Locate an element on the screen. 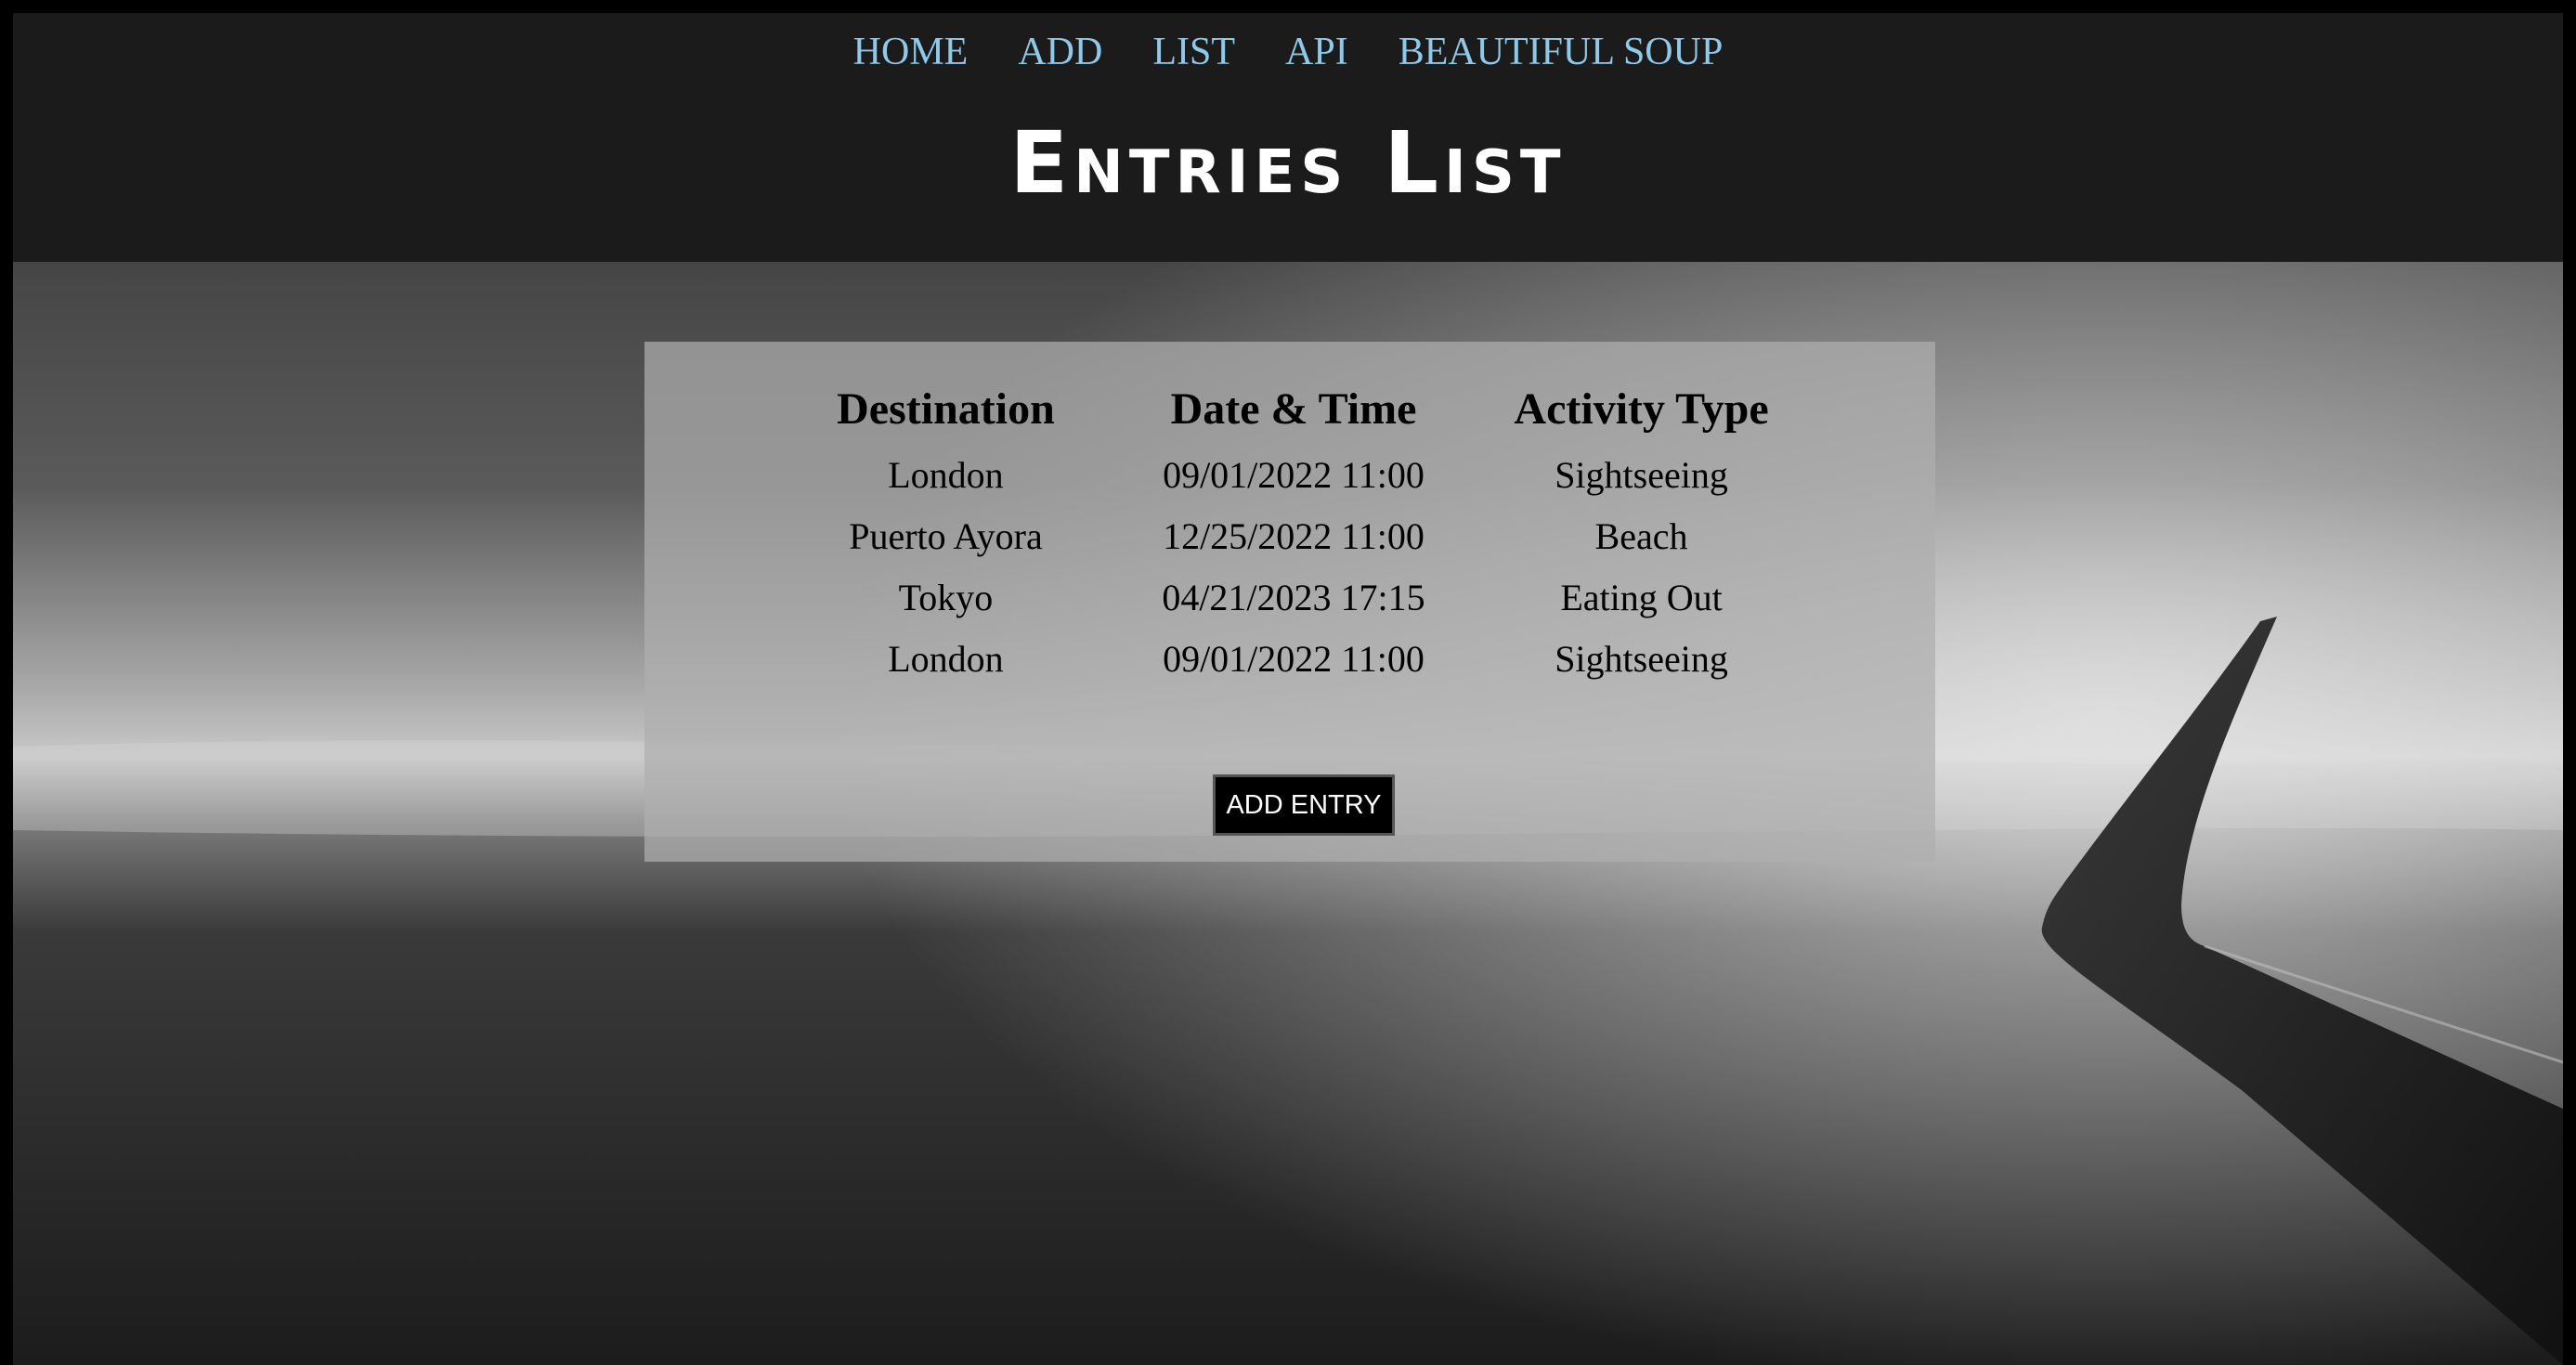 This screenshot has height=1365, width=2576. nav-list-link: LIST is located at coordinates (1194, 52).